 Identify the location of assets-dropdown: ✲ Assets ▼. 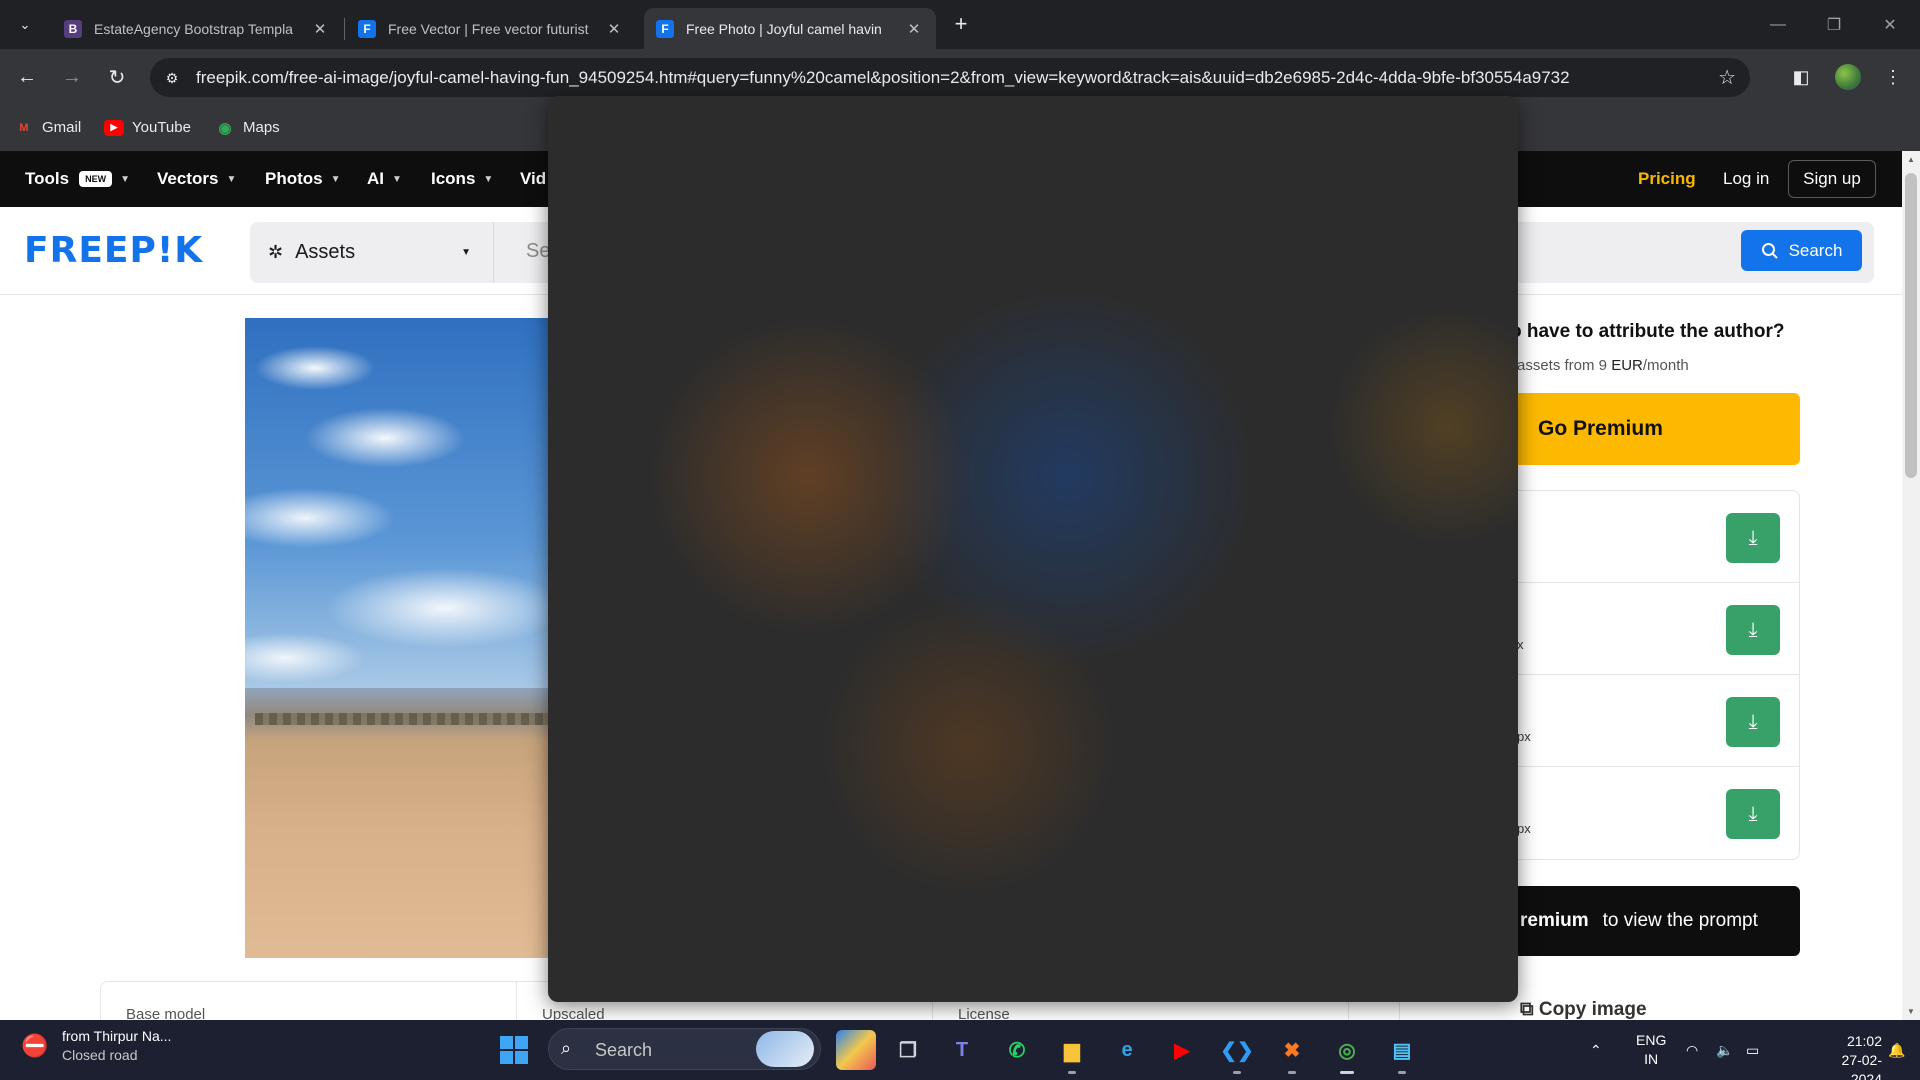
(372, 252).